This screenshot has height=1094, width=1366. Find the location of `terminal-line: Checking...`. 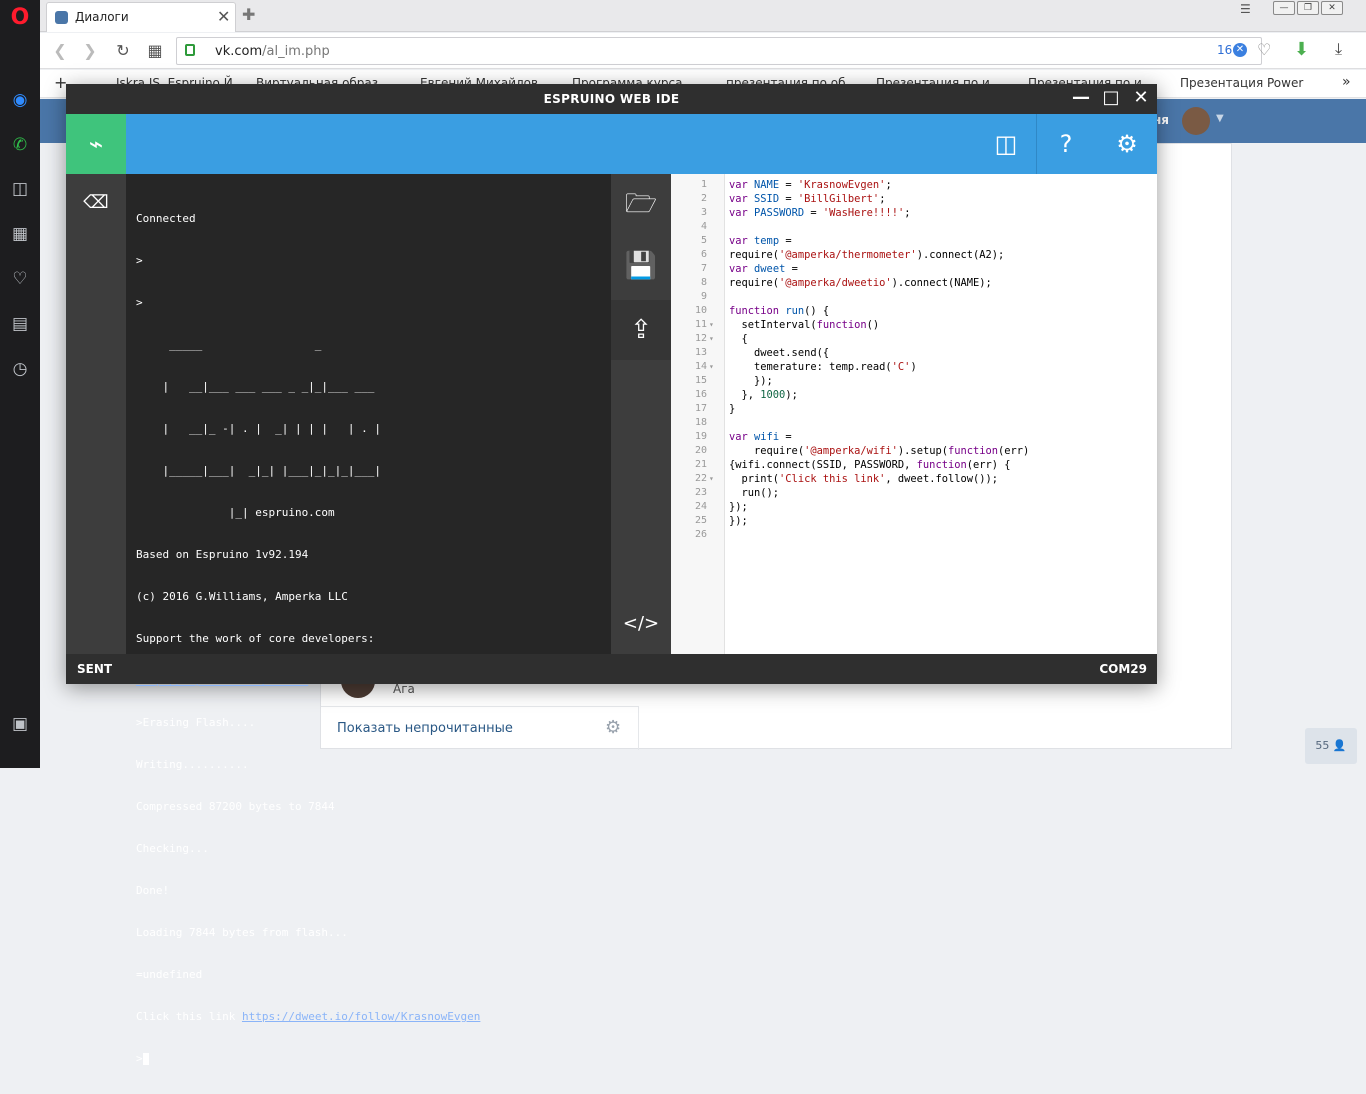

terminal-line: Checking... is located at coordinates (172, 848).